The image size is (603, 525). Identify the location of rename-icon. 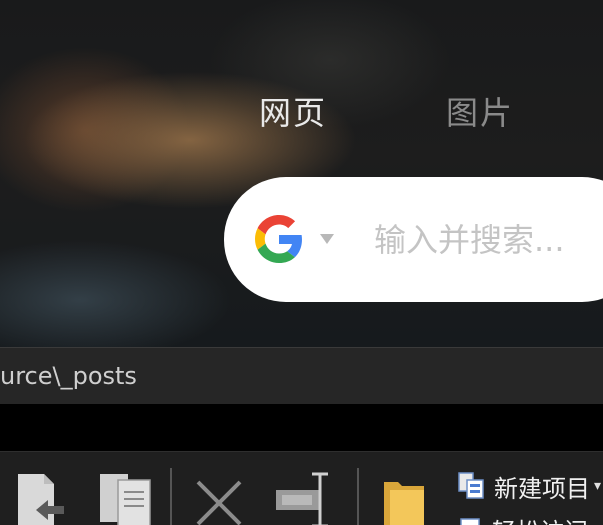
(305, 497).